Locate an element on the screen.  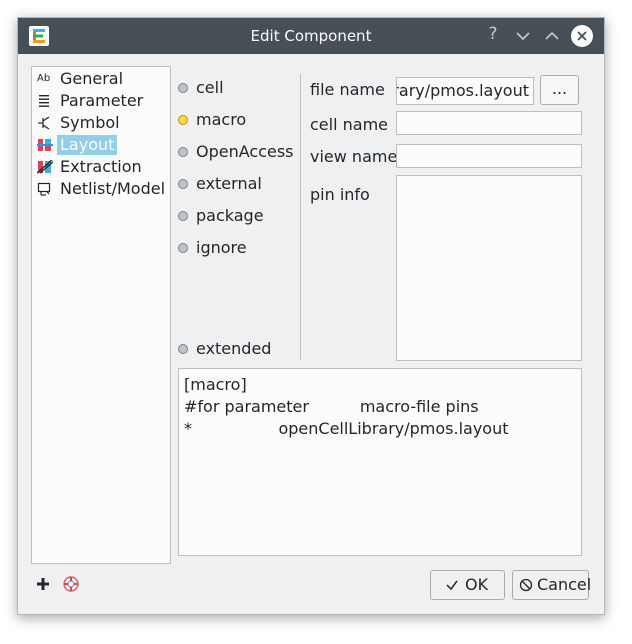
nav-item-symbol: Symbol is located at coordinates (102, 123).